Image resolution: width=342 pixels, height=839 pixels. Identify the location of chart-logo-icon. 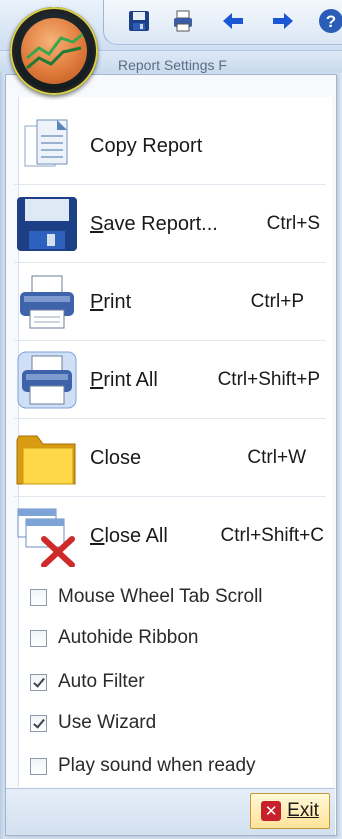
(54, 51).